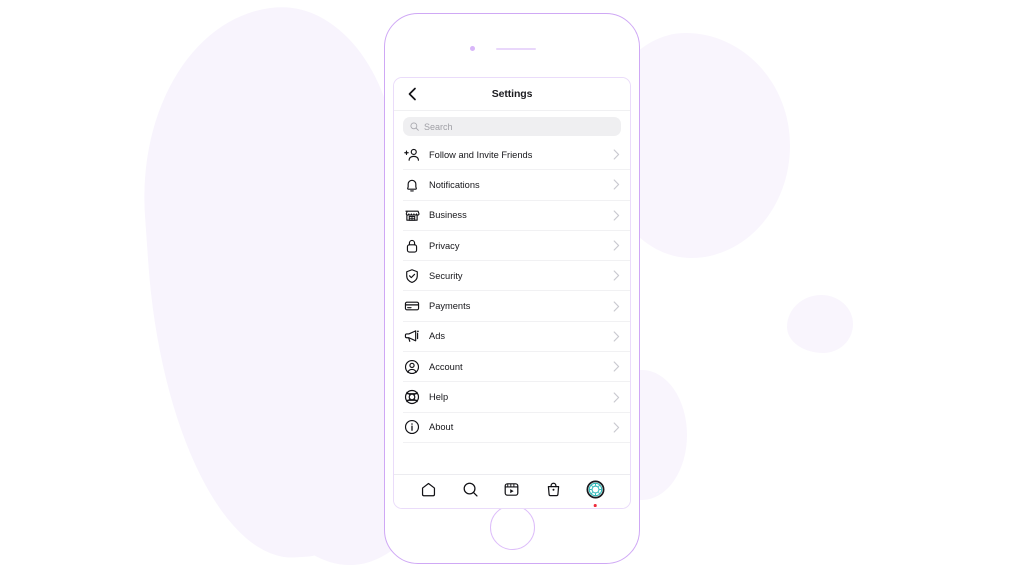 The width and height of the screenshot is (1024, 576). What do you see at coordinates (516, 306) in the screenshot?
I see `settings-row-payments: Payments` at bounding box center [516, 306].